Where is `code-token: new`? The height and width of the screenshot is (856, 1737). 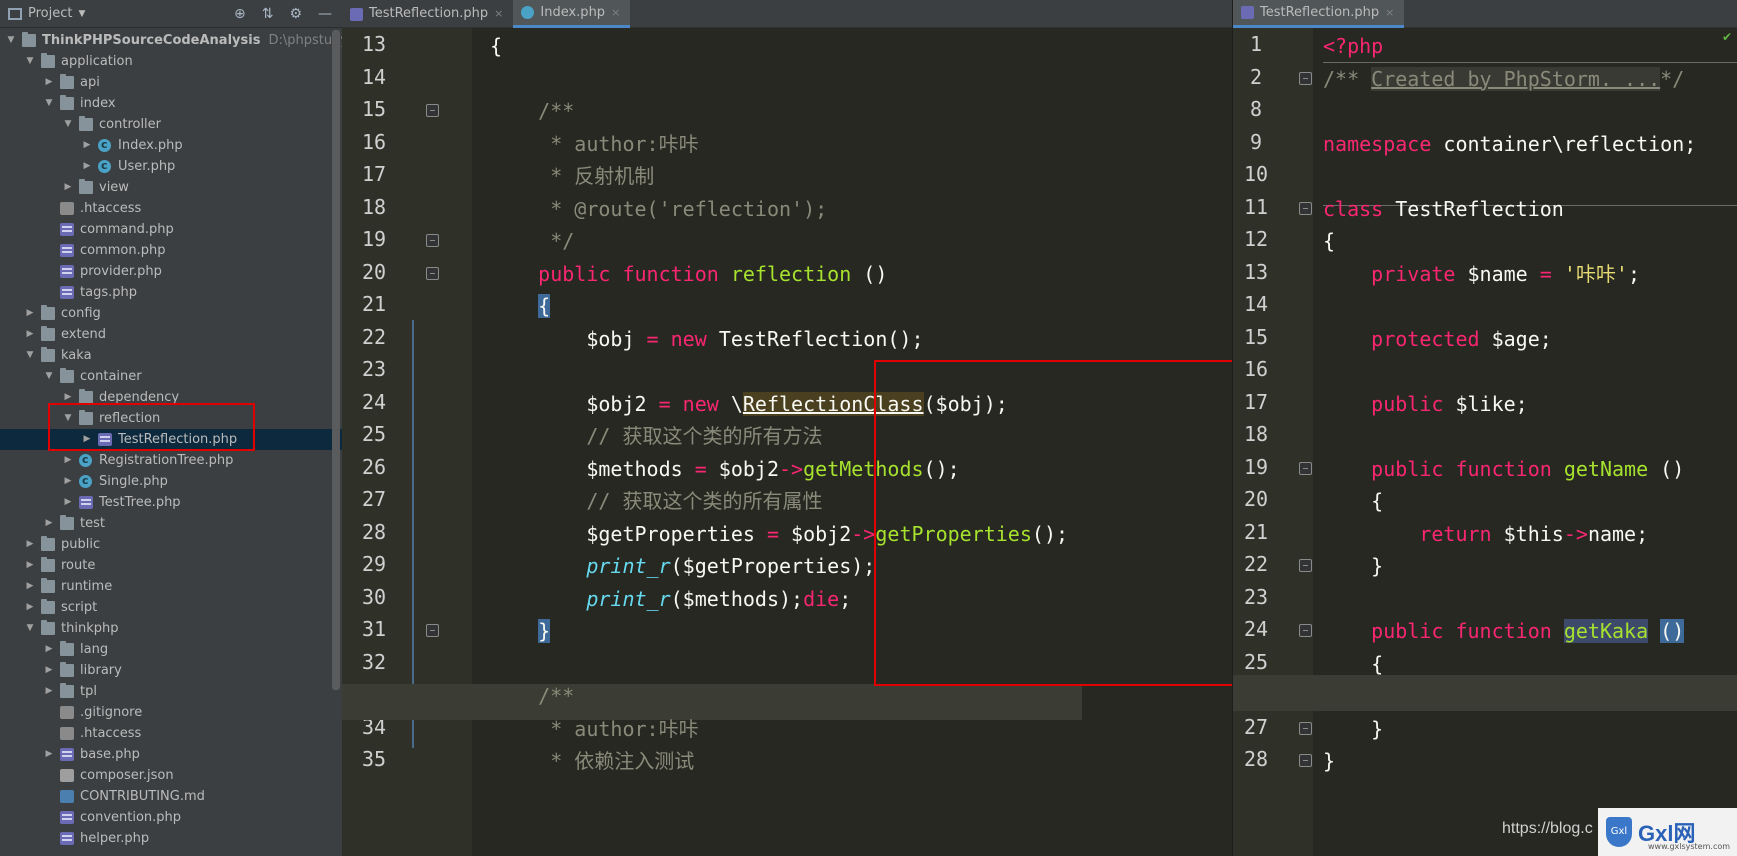 code-token: new is located at coordinates (694, 338).